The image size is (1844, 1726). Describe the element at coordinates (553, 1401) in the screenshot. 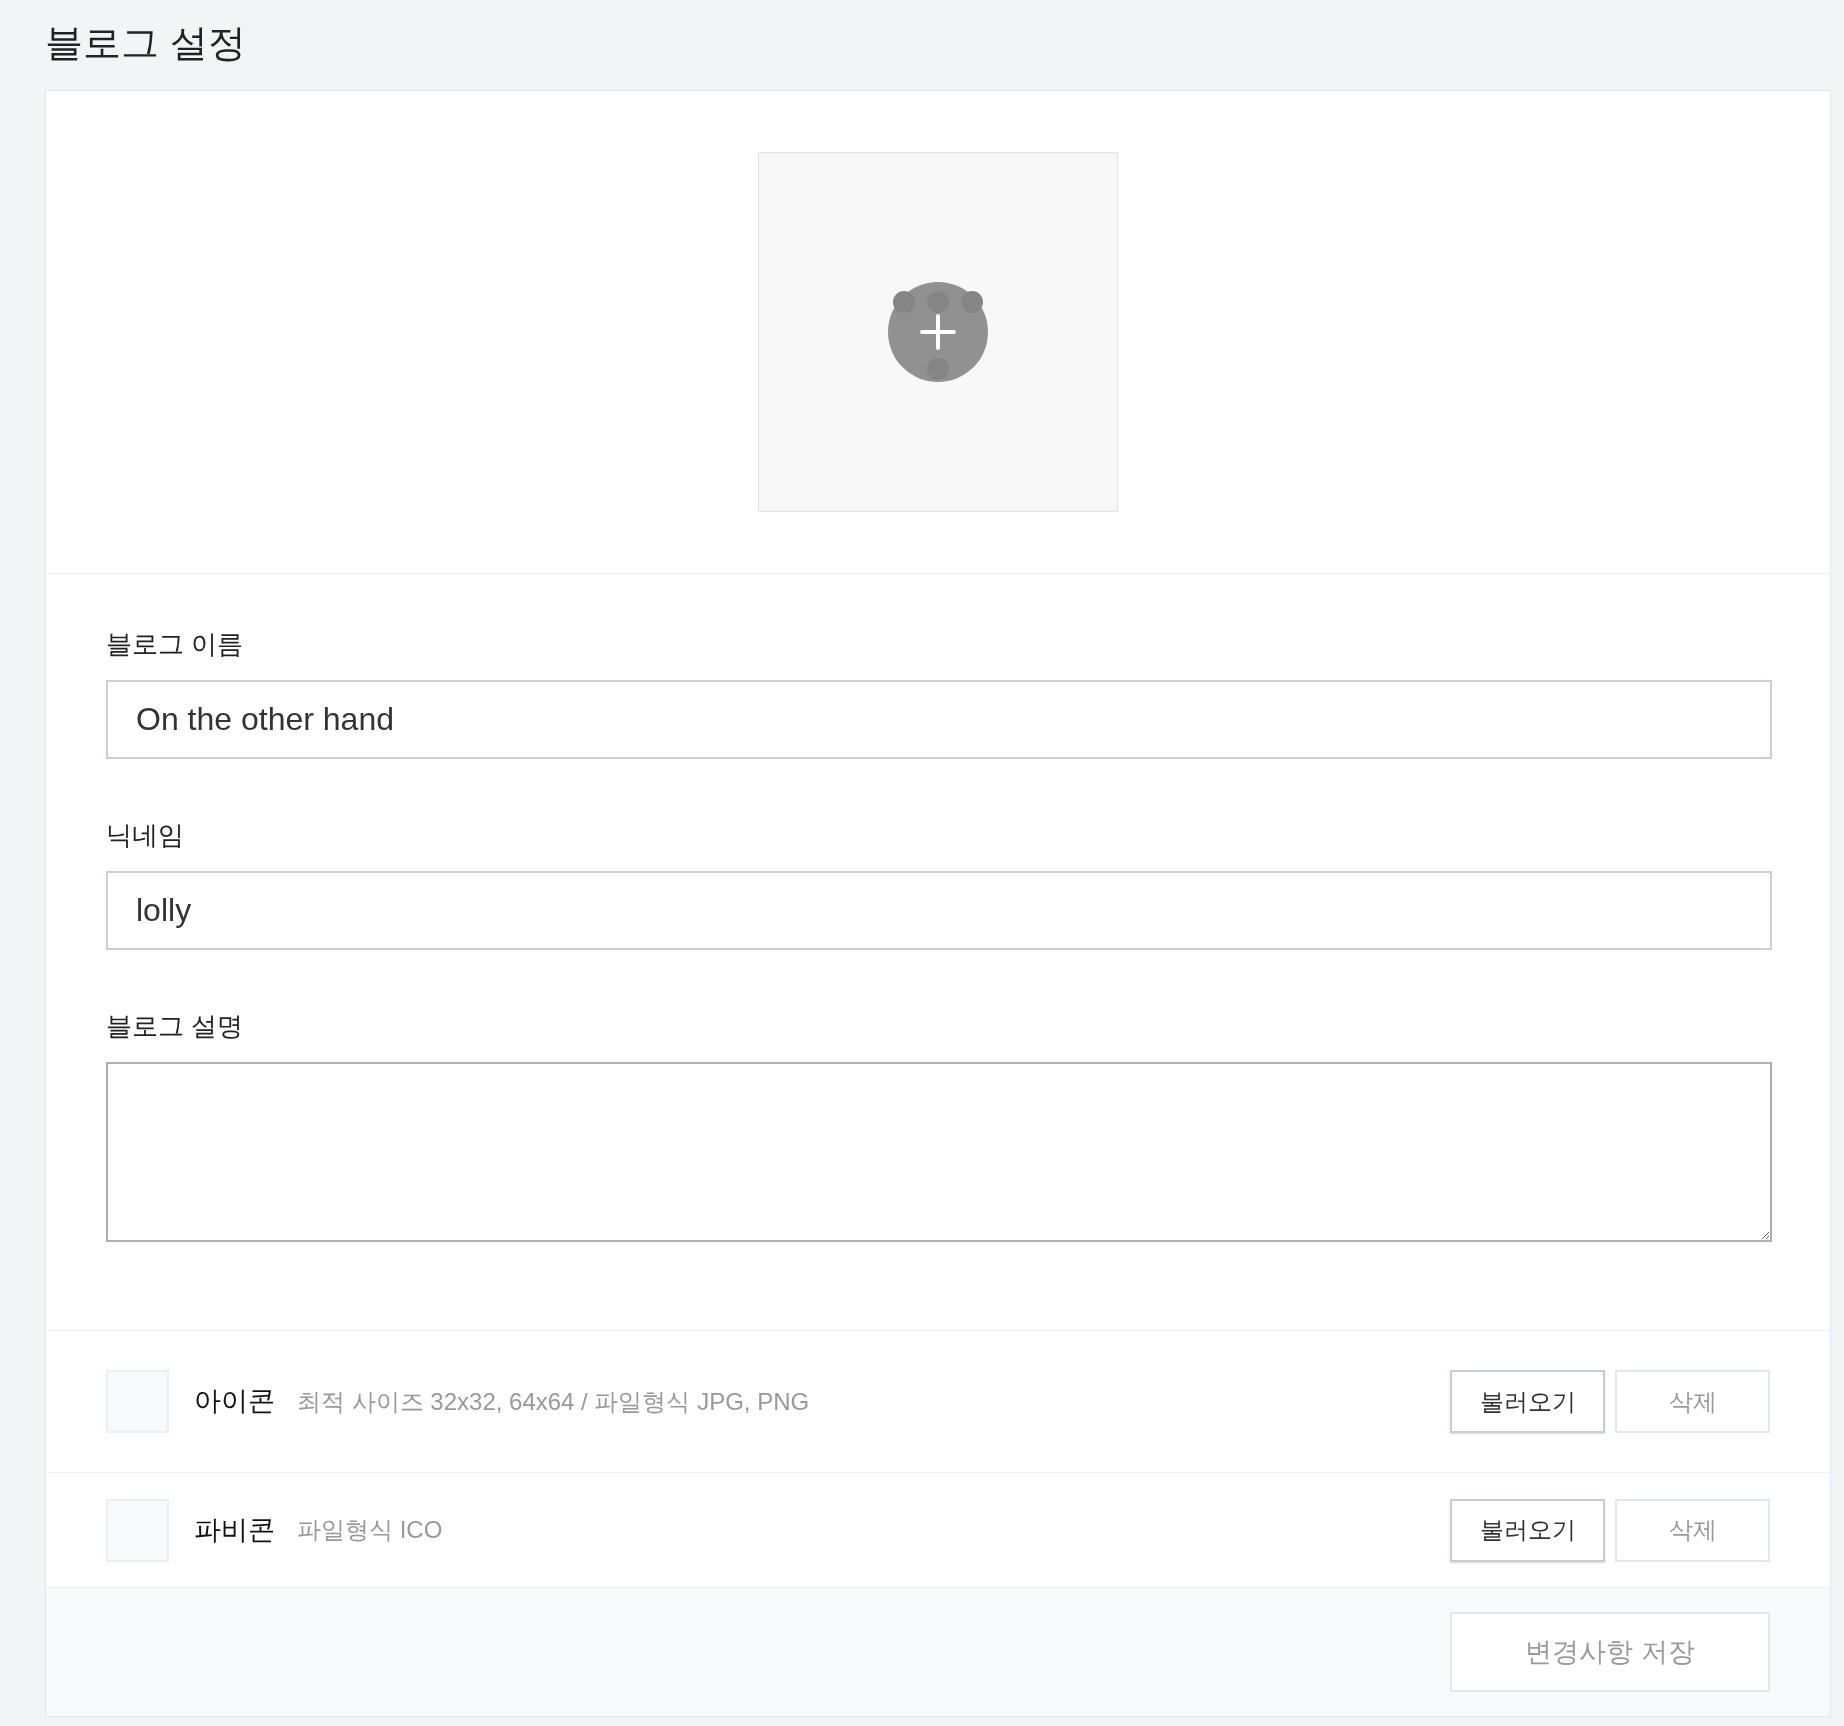

I see `row-hint: 최적 사이즈 32x32, 64x64 / 파일형식 JPG, PNG` at that location.